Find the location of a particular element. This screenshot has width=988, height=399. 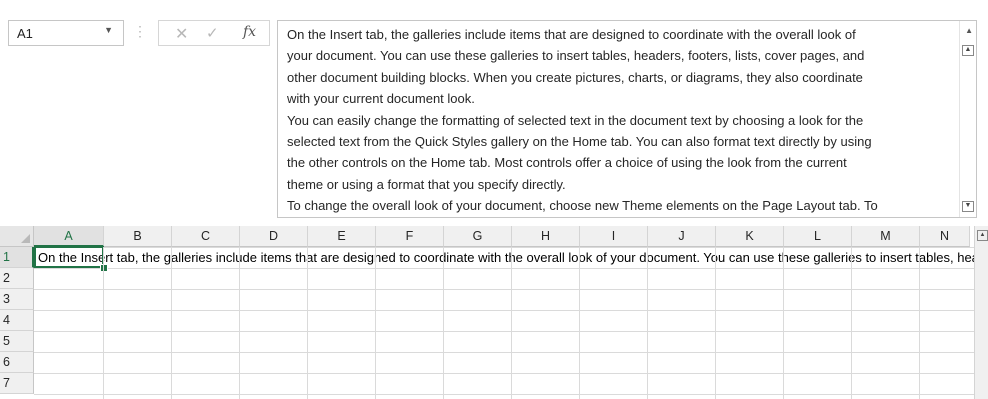

column-header-k: K is located at coordinates (750, 236).